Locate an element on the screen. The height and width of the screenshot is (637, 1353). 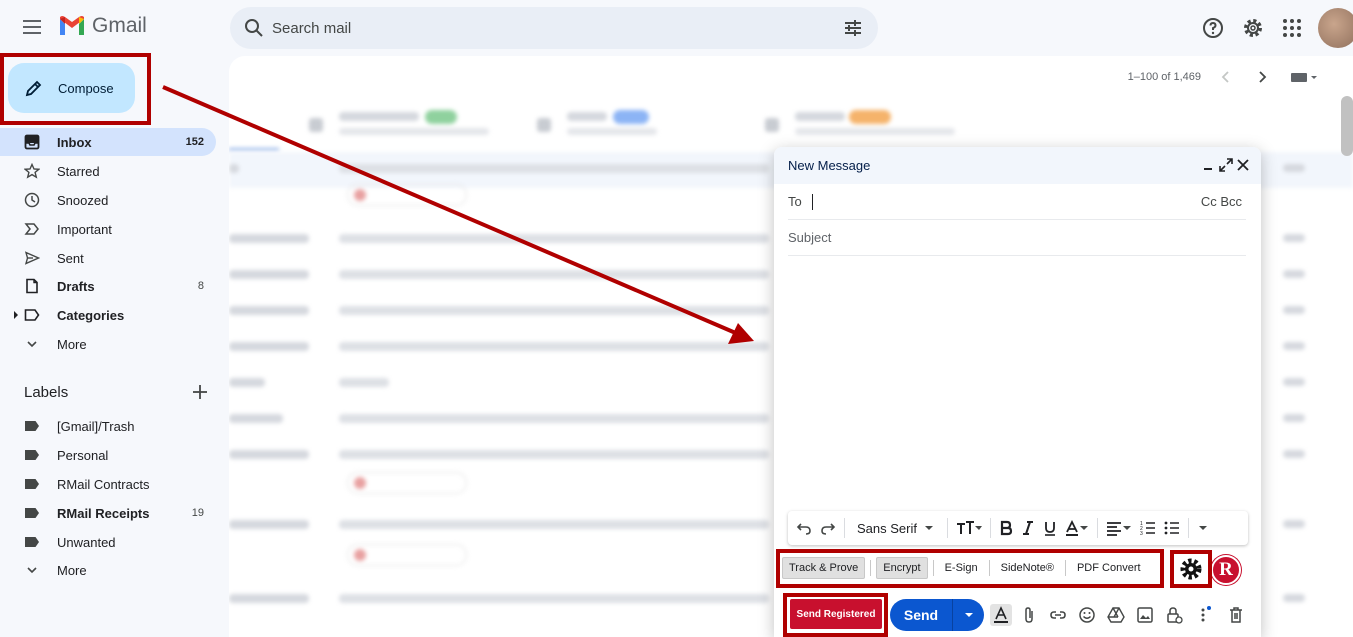
top-bar: Gmail is located at coordinates (676, 28).